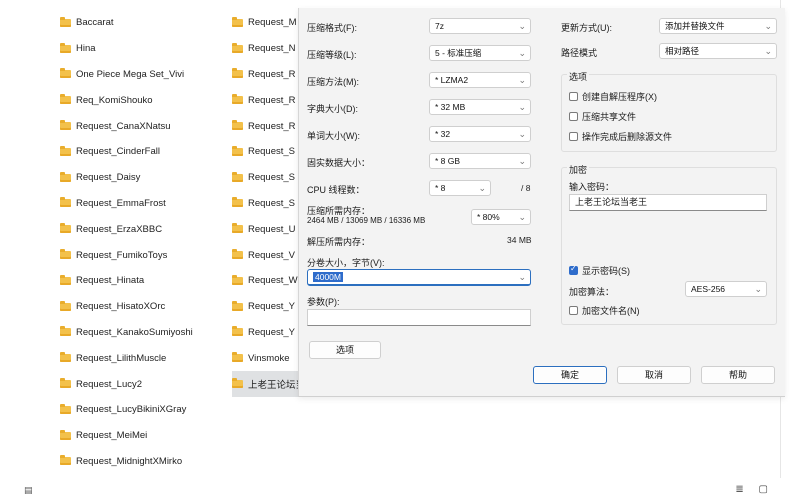 Image resolution: width=800 pixels, height=497 pixels. What do you see at coordinates (267, 358) in the screenshot?
I see `file-list-item: Vinsmoke` at bounding box center [267, 358].